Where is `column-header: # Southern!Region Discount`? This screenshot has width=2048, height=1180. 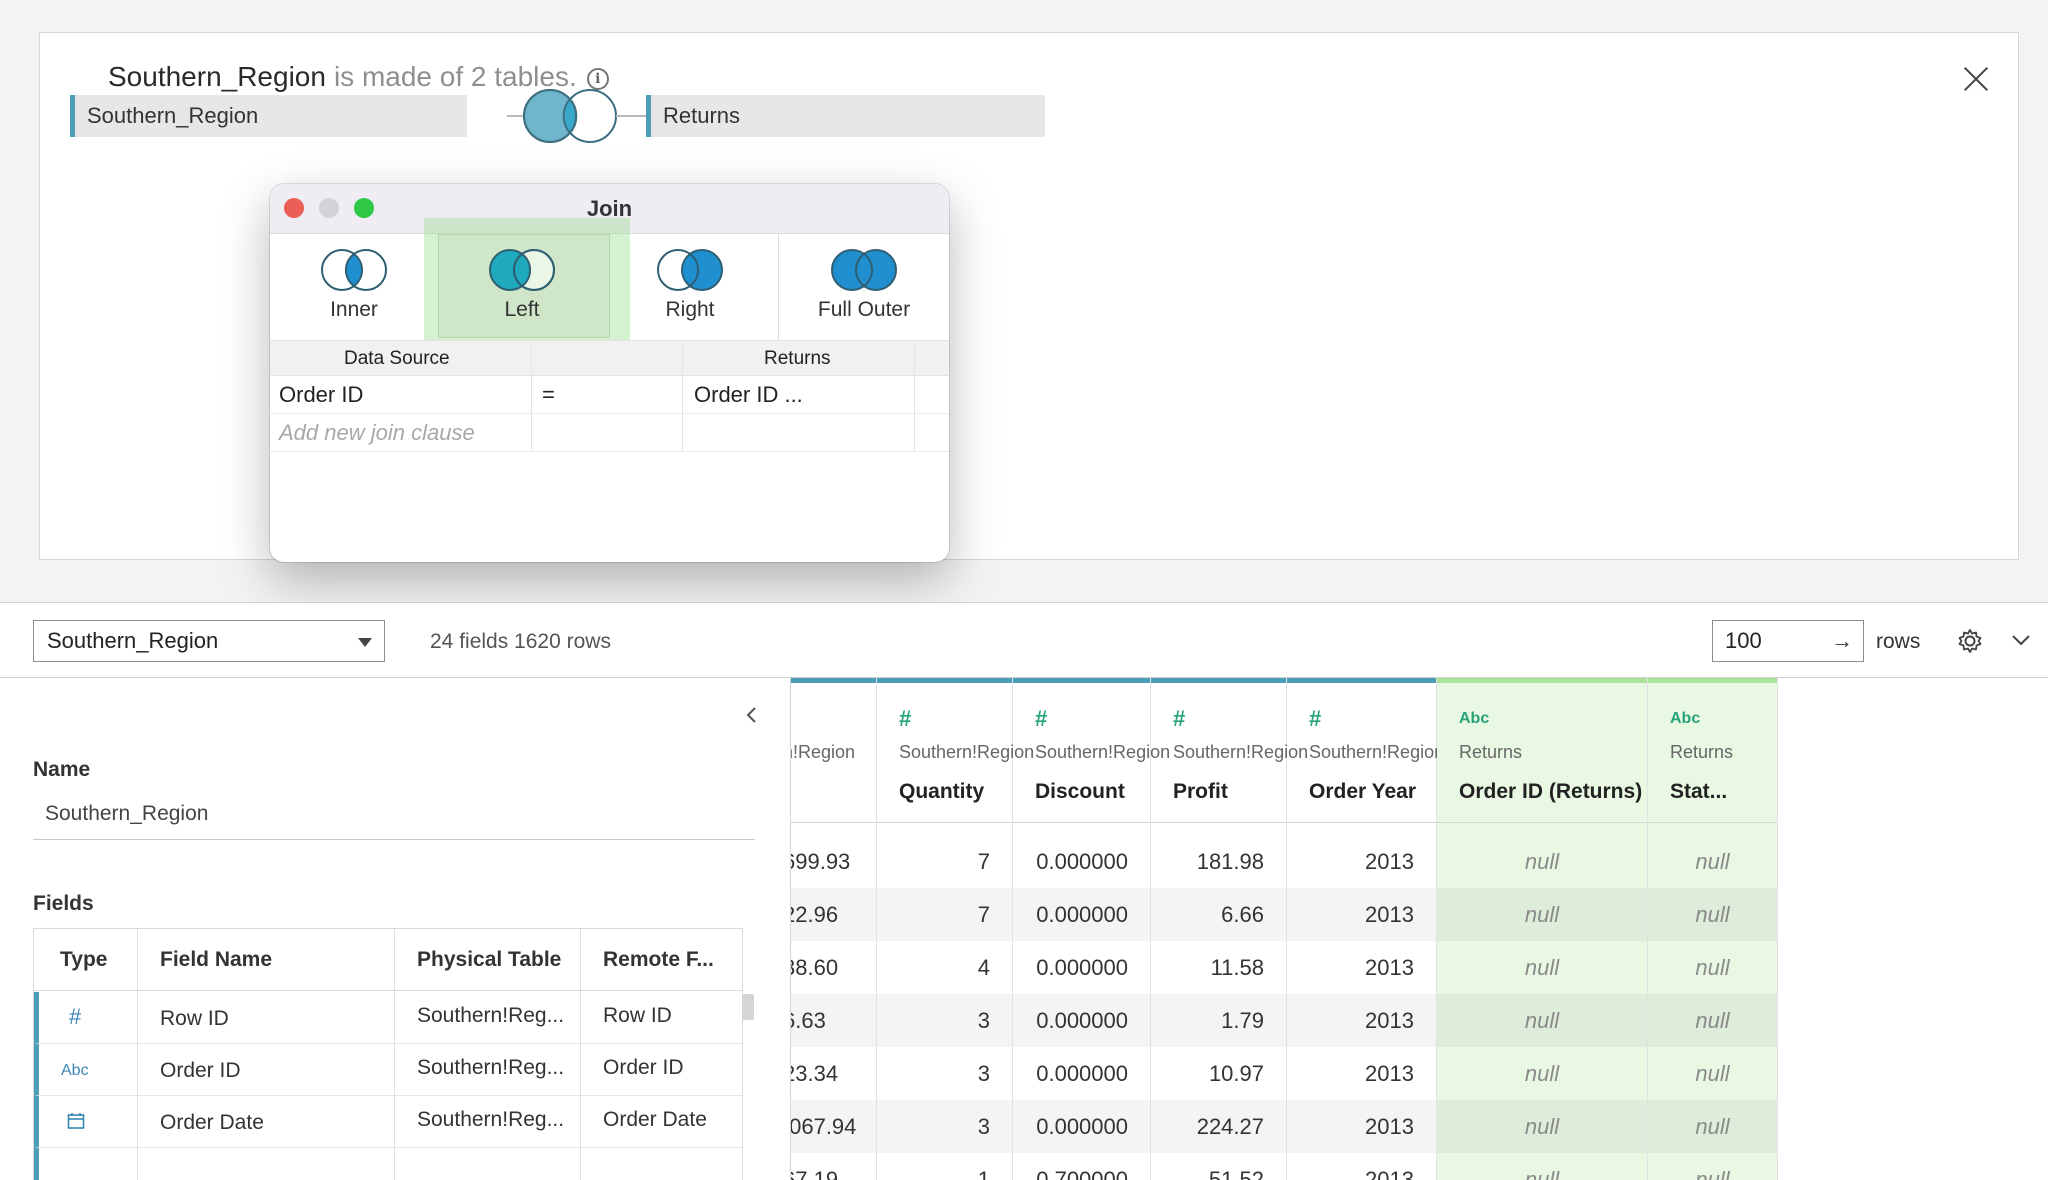
column-header: # Southern!Region Discount is located at coordinates (1091, 750).